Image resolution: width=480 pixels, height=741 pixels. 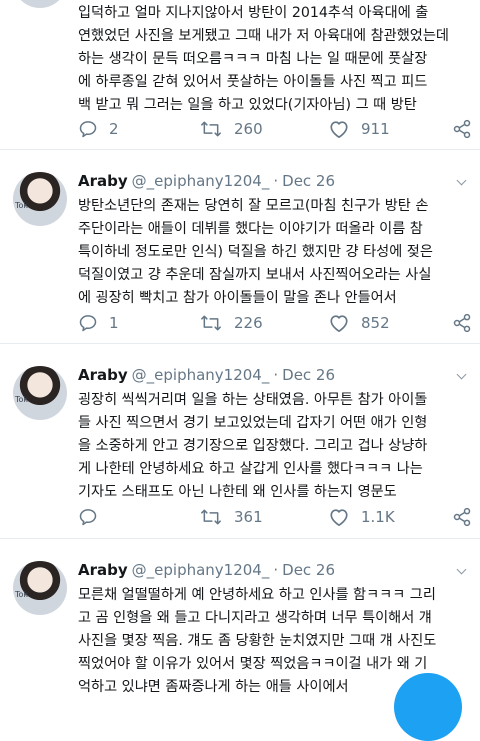 I want to click on compose-tweet-button, so click(x=428, y=707).